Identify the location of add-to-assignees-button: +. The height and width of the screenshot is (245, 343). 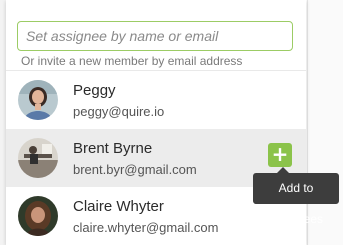
(280, 155).